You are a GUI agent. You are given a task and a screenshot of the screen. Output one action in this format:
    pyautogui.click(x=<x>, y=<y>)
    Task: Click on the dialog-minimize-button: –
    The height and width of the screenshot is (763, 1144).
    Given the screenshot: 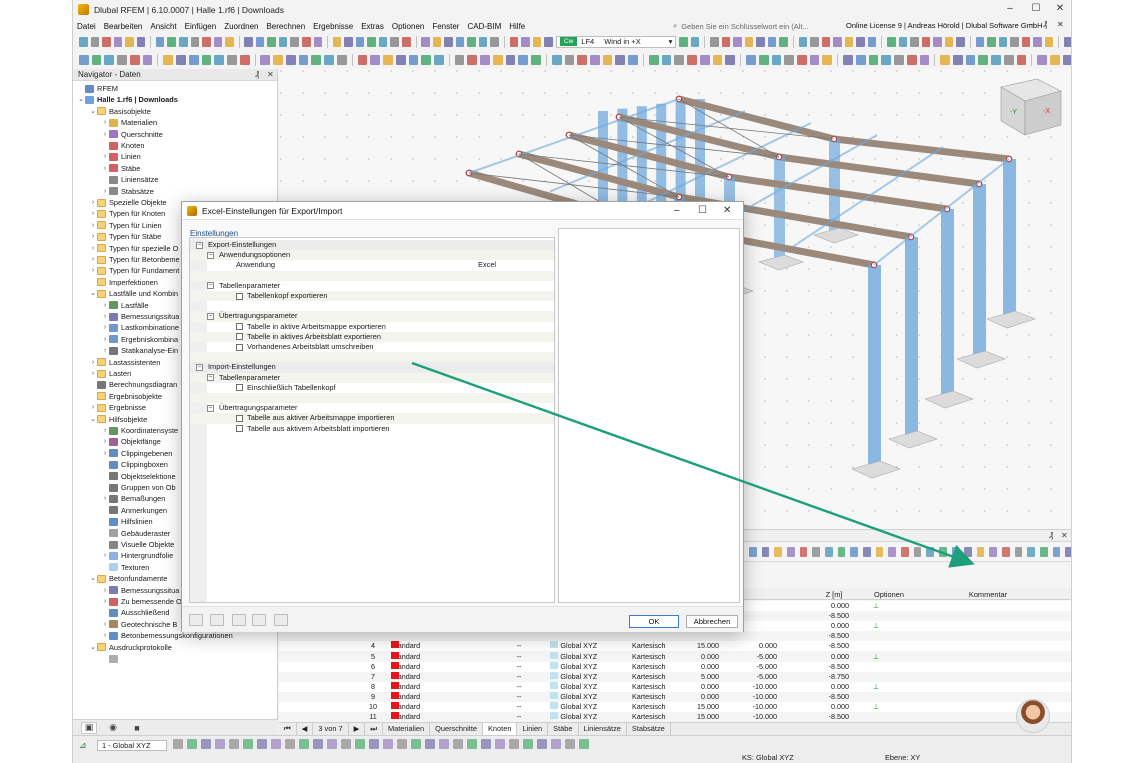 What is the action you would take?
    pyautogui.click(x=677, y=210)
    